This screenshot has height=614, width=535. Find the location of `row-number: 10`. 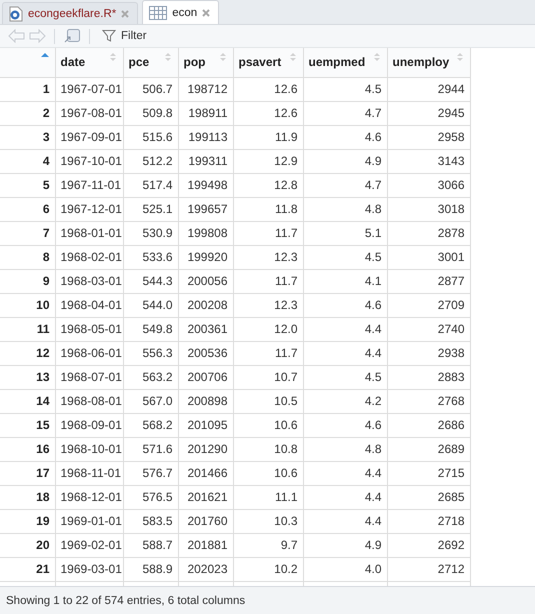

row-number: 10 is located at coordinates (27, 305).